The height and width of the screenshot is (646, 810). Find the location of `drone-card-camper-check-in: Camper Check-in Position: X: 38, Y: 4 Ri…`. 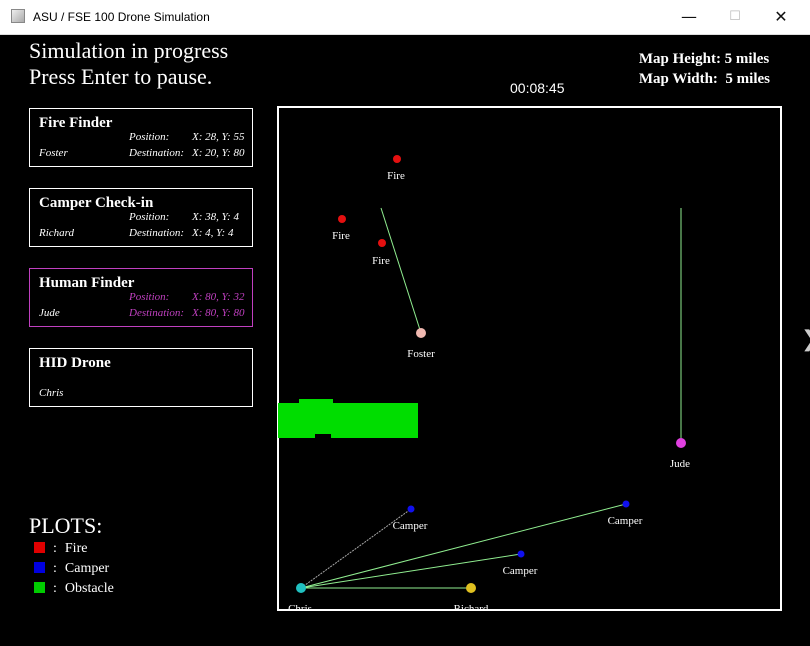

drone-card-camper-check-in: Camper Check-in Position: X: 38, Y: 4 Ri… is located at coordinates (141, 217).